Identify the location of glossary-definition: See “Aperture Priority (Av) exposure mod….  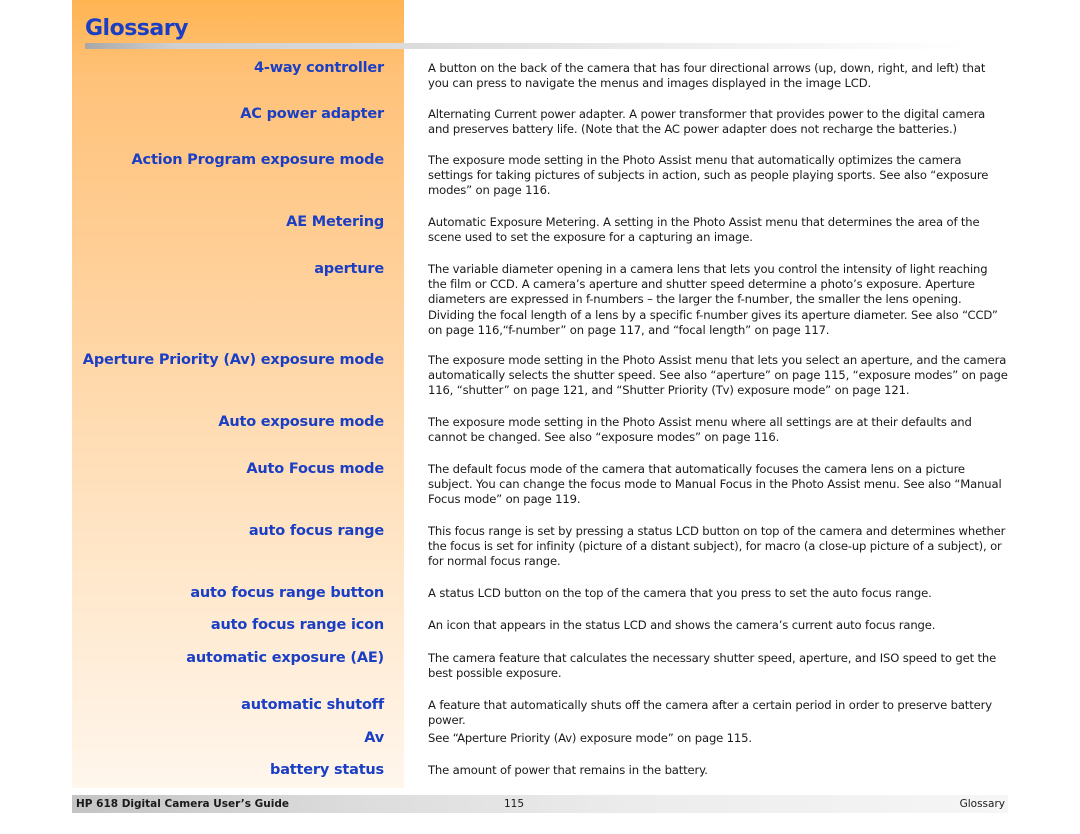
(590, 738).